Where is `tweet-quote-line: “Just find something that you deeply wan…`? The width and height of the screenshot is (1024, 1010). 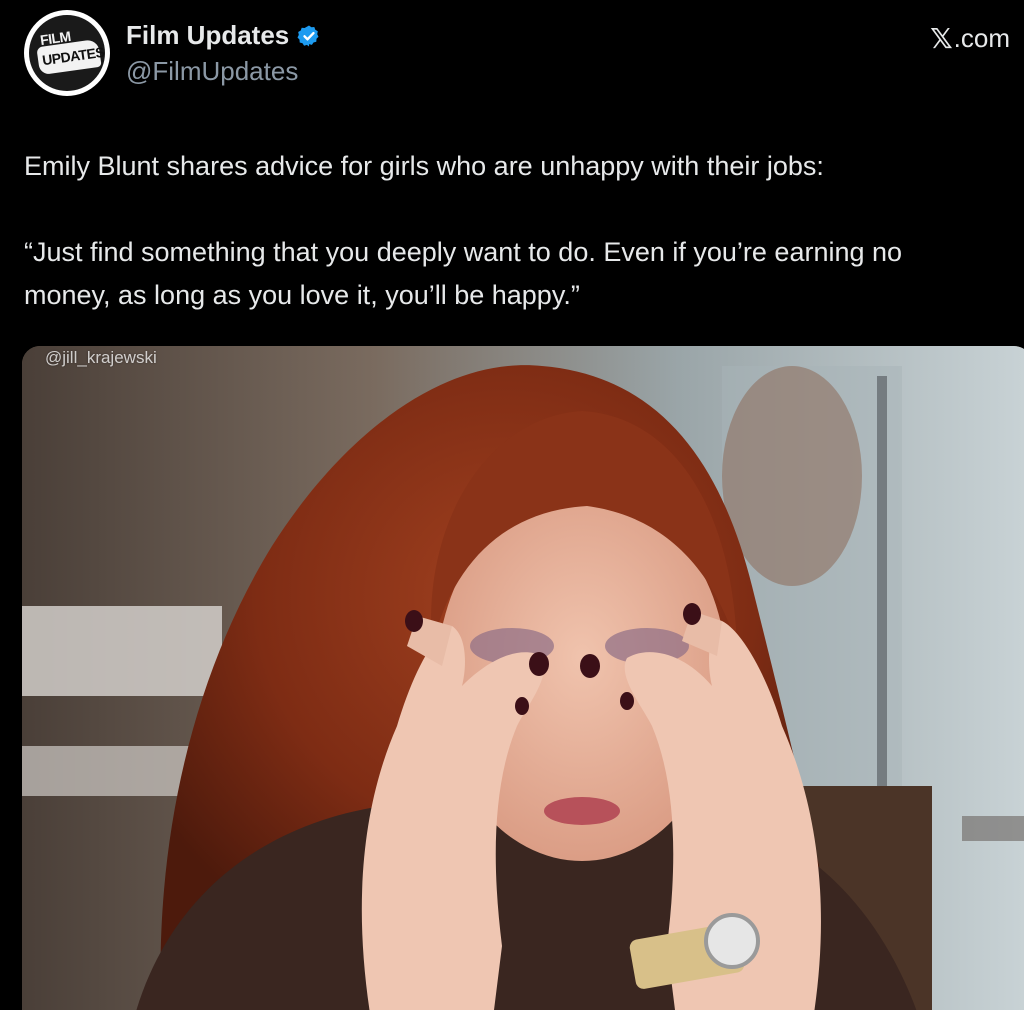
tweet-quote-line: “Just find something that you deeply wan… is located at coordinates (463, 252).